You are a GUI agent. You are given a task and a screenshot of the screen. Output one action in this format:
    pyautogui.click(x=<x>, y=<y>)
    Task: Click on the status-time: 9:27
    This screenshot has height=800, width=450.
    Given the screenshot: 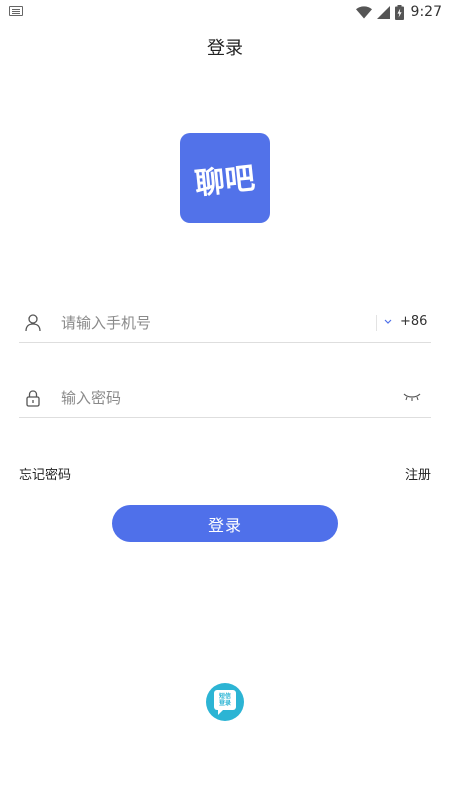 What is the action you would take?
    pyautogui.click(x=426, y=12)
    